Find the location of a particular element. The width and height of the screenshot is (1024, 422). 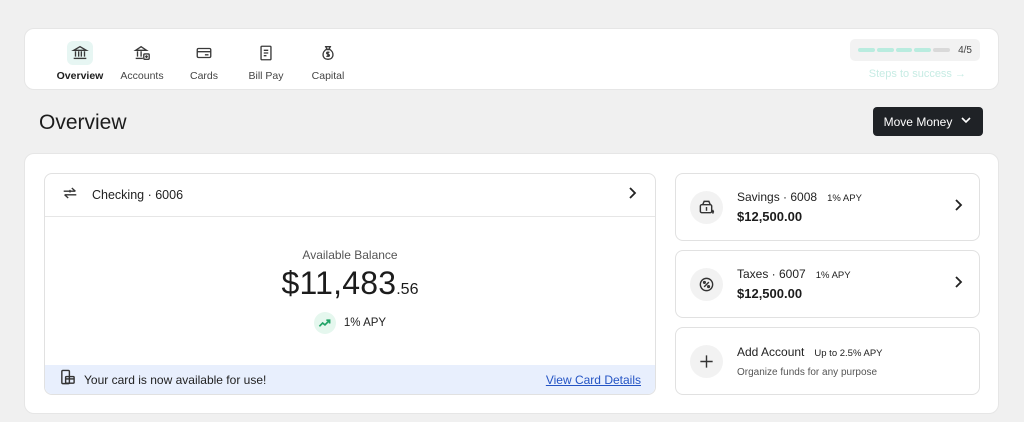

balance-cents: .56 is located at coordinates (407, 289).